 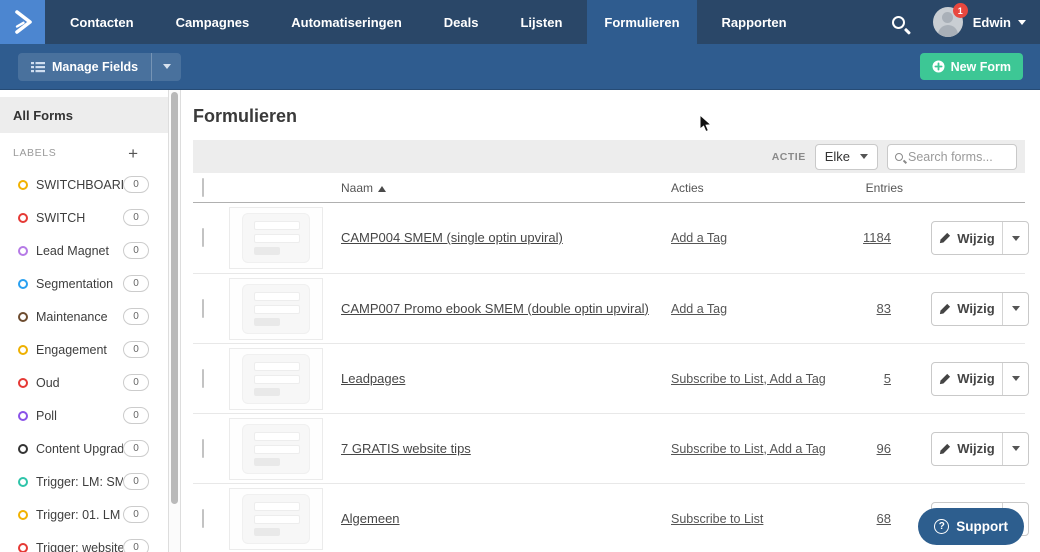 I want to click on notification-badge: 1, so click(x=960, y=10).